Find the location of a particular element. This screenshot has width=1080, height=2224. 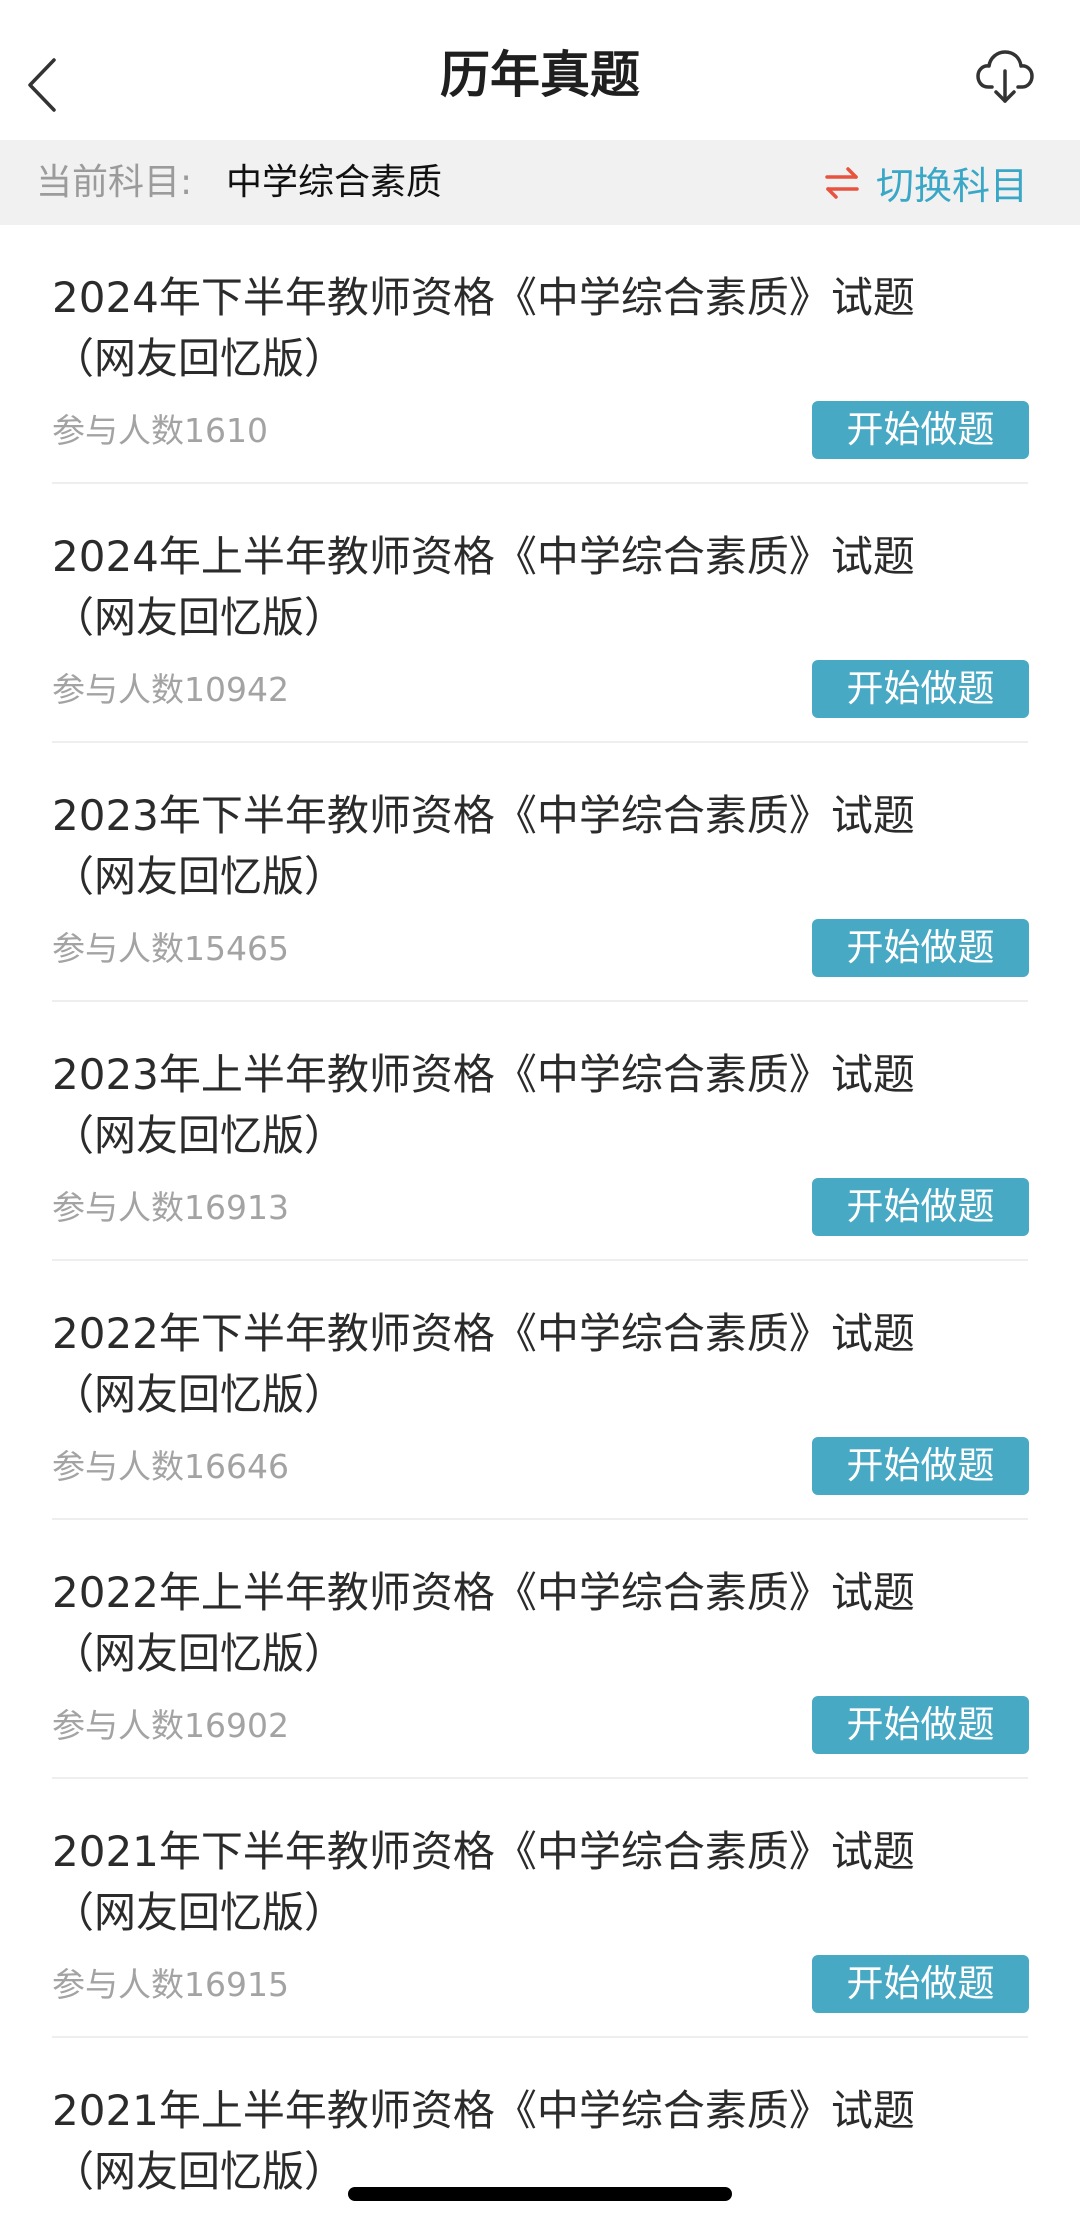

current-subject-label: 当前科目: is located at coordinates (114, 182).